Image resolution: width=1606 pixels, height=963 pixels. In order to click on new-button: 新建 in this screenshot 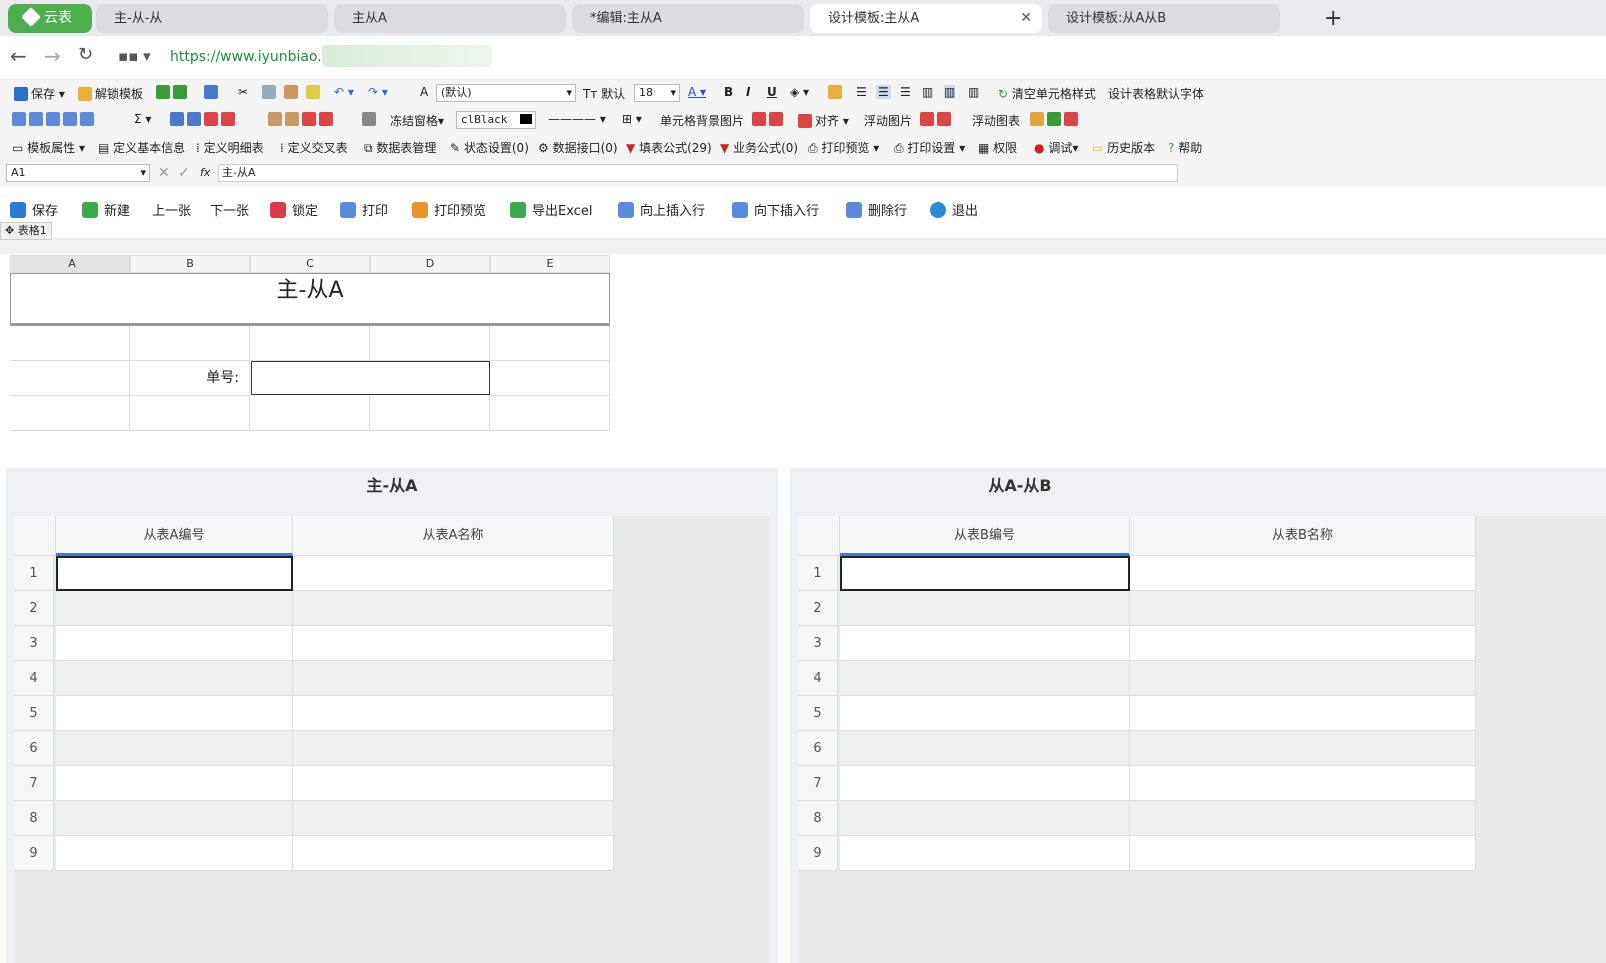, I will do `click(106, 209)`.